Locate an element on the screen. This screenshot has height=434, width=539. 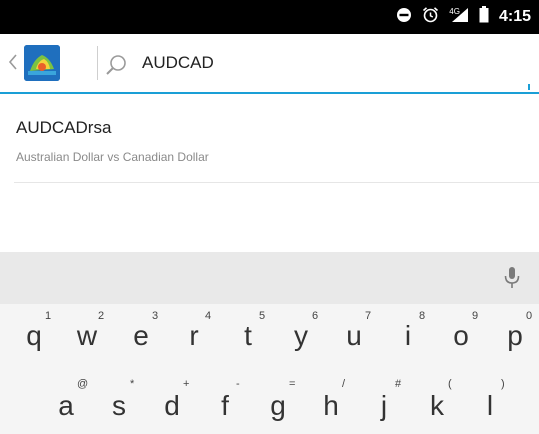
key-g: = g is located at coordinates (278, 406).